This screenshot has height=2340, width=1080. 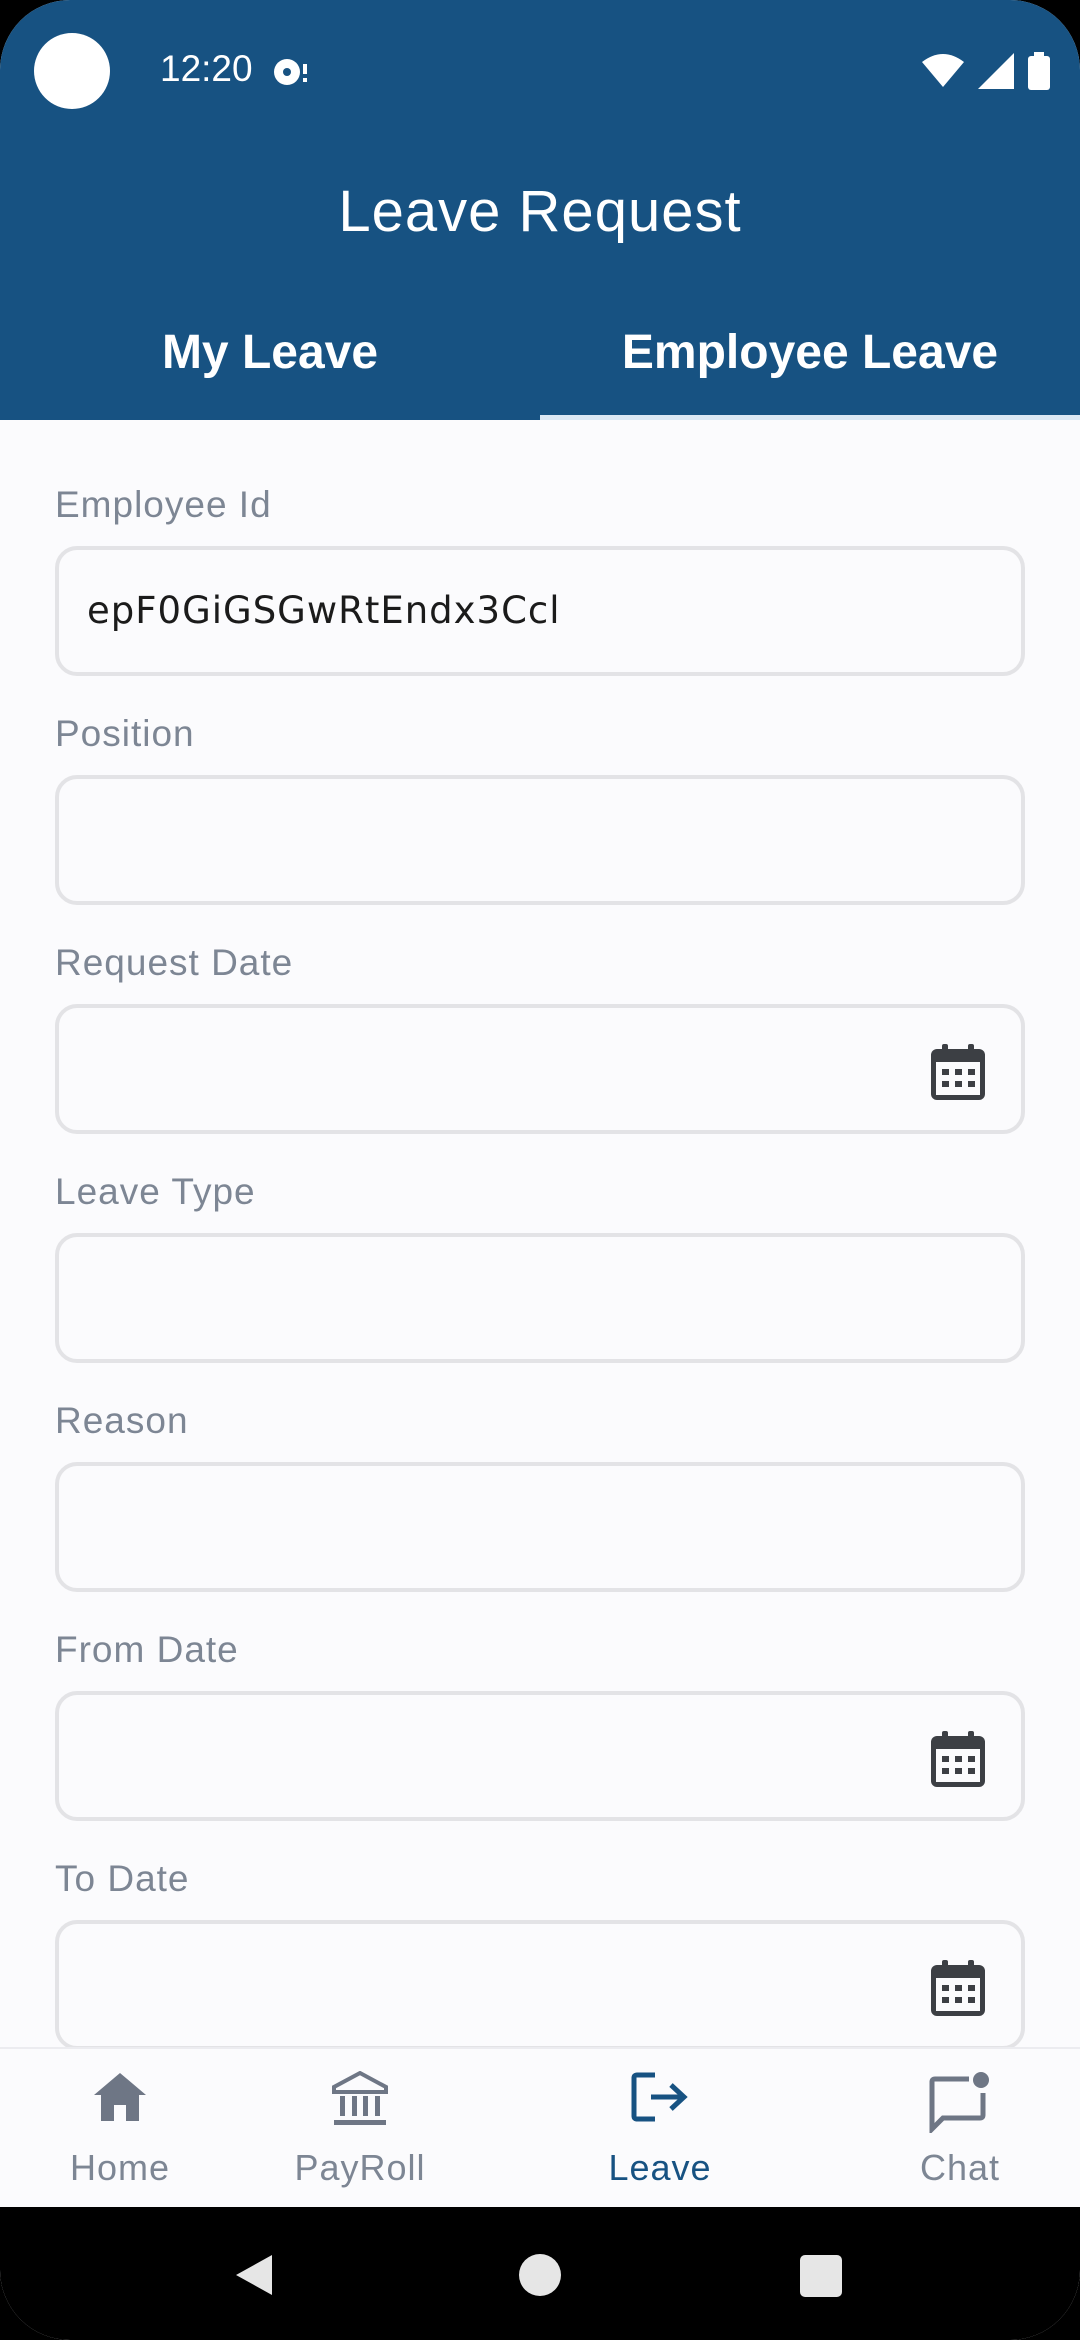 I want to click on status-icons, so click(x=986, y=71).